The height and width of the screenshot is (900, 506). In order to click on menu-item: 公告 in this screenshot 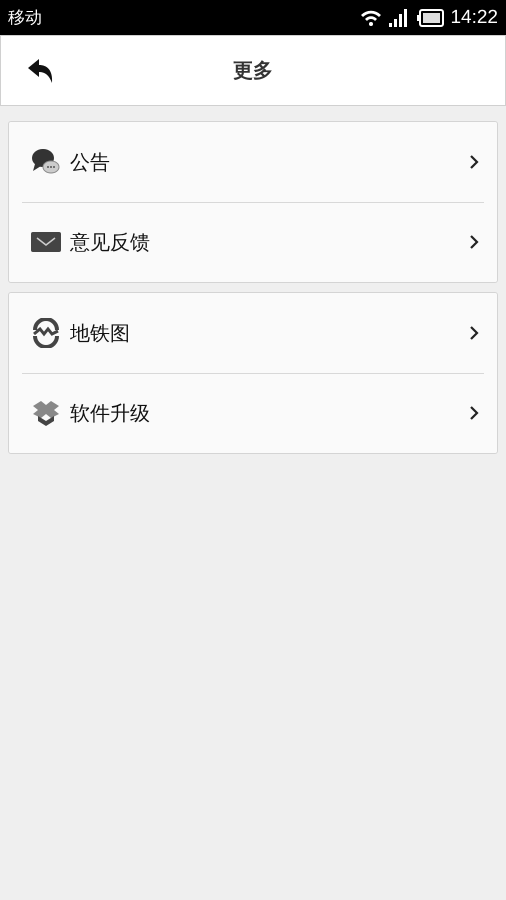, I will do `click(253, 162)`.